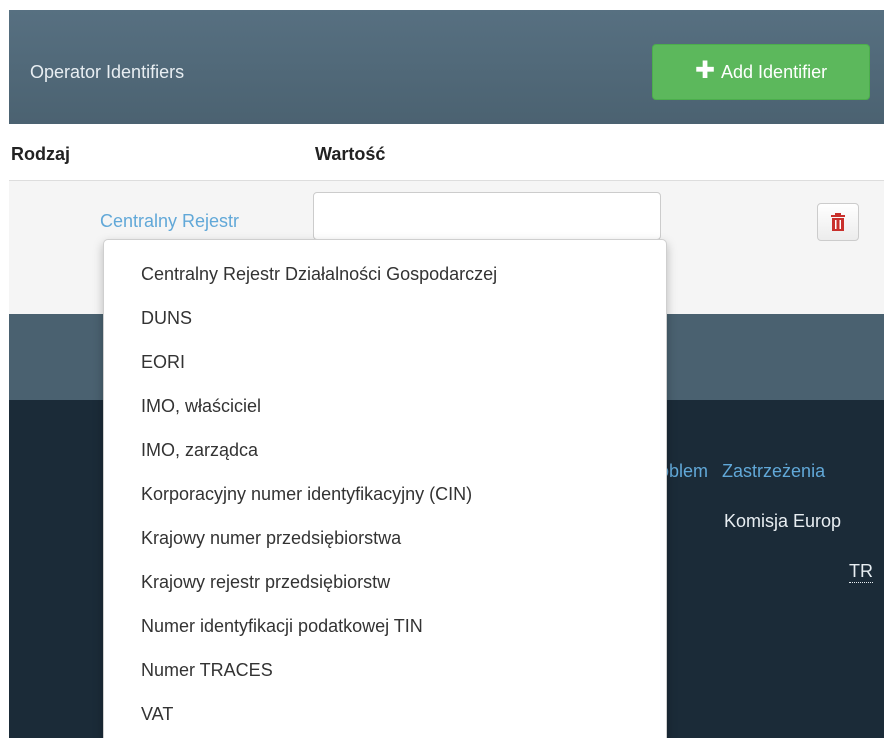 Image resolution: width=884 pixels, height=738 pixels. Describe the element at coordinates (350, 154) in the screenshot. I see `column-header-value: Wartość` at that location.